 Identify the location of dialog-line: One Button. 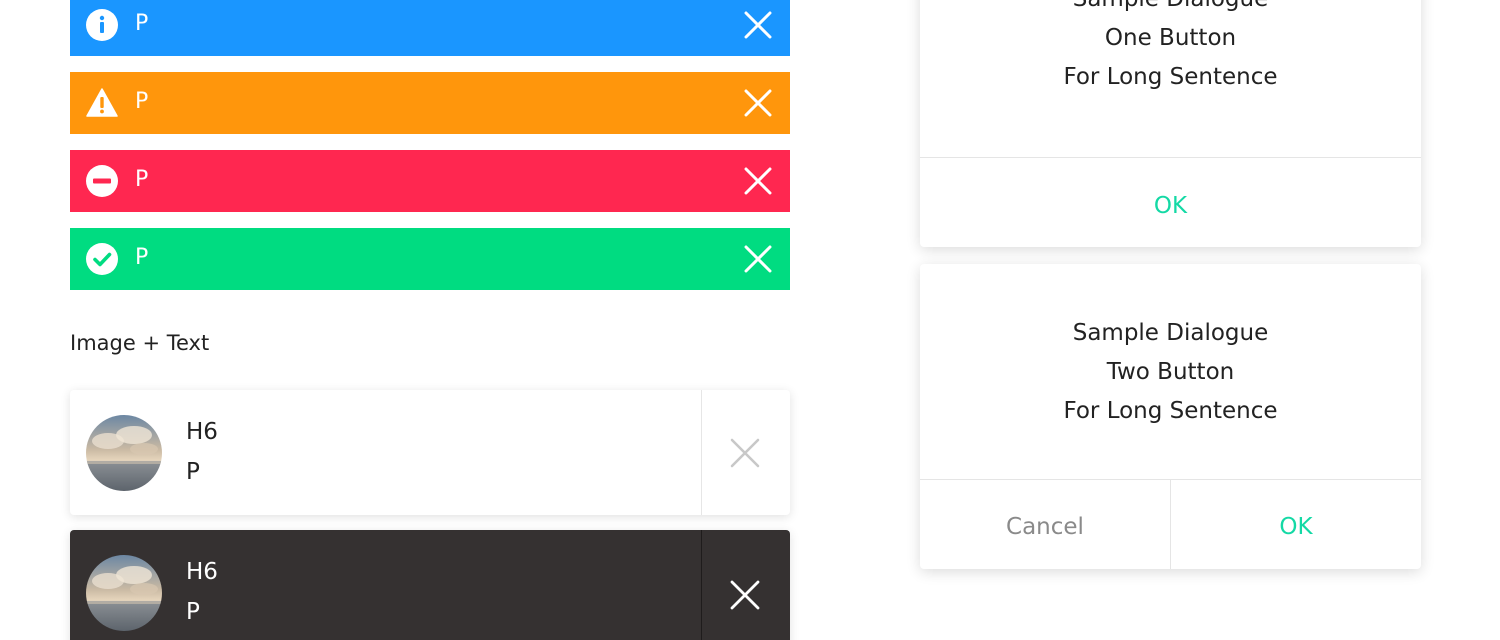
(1170, 38).